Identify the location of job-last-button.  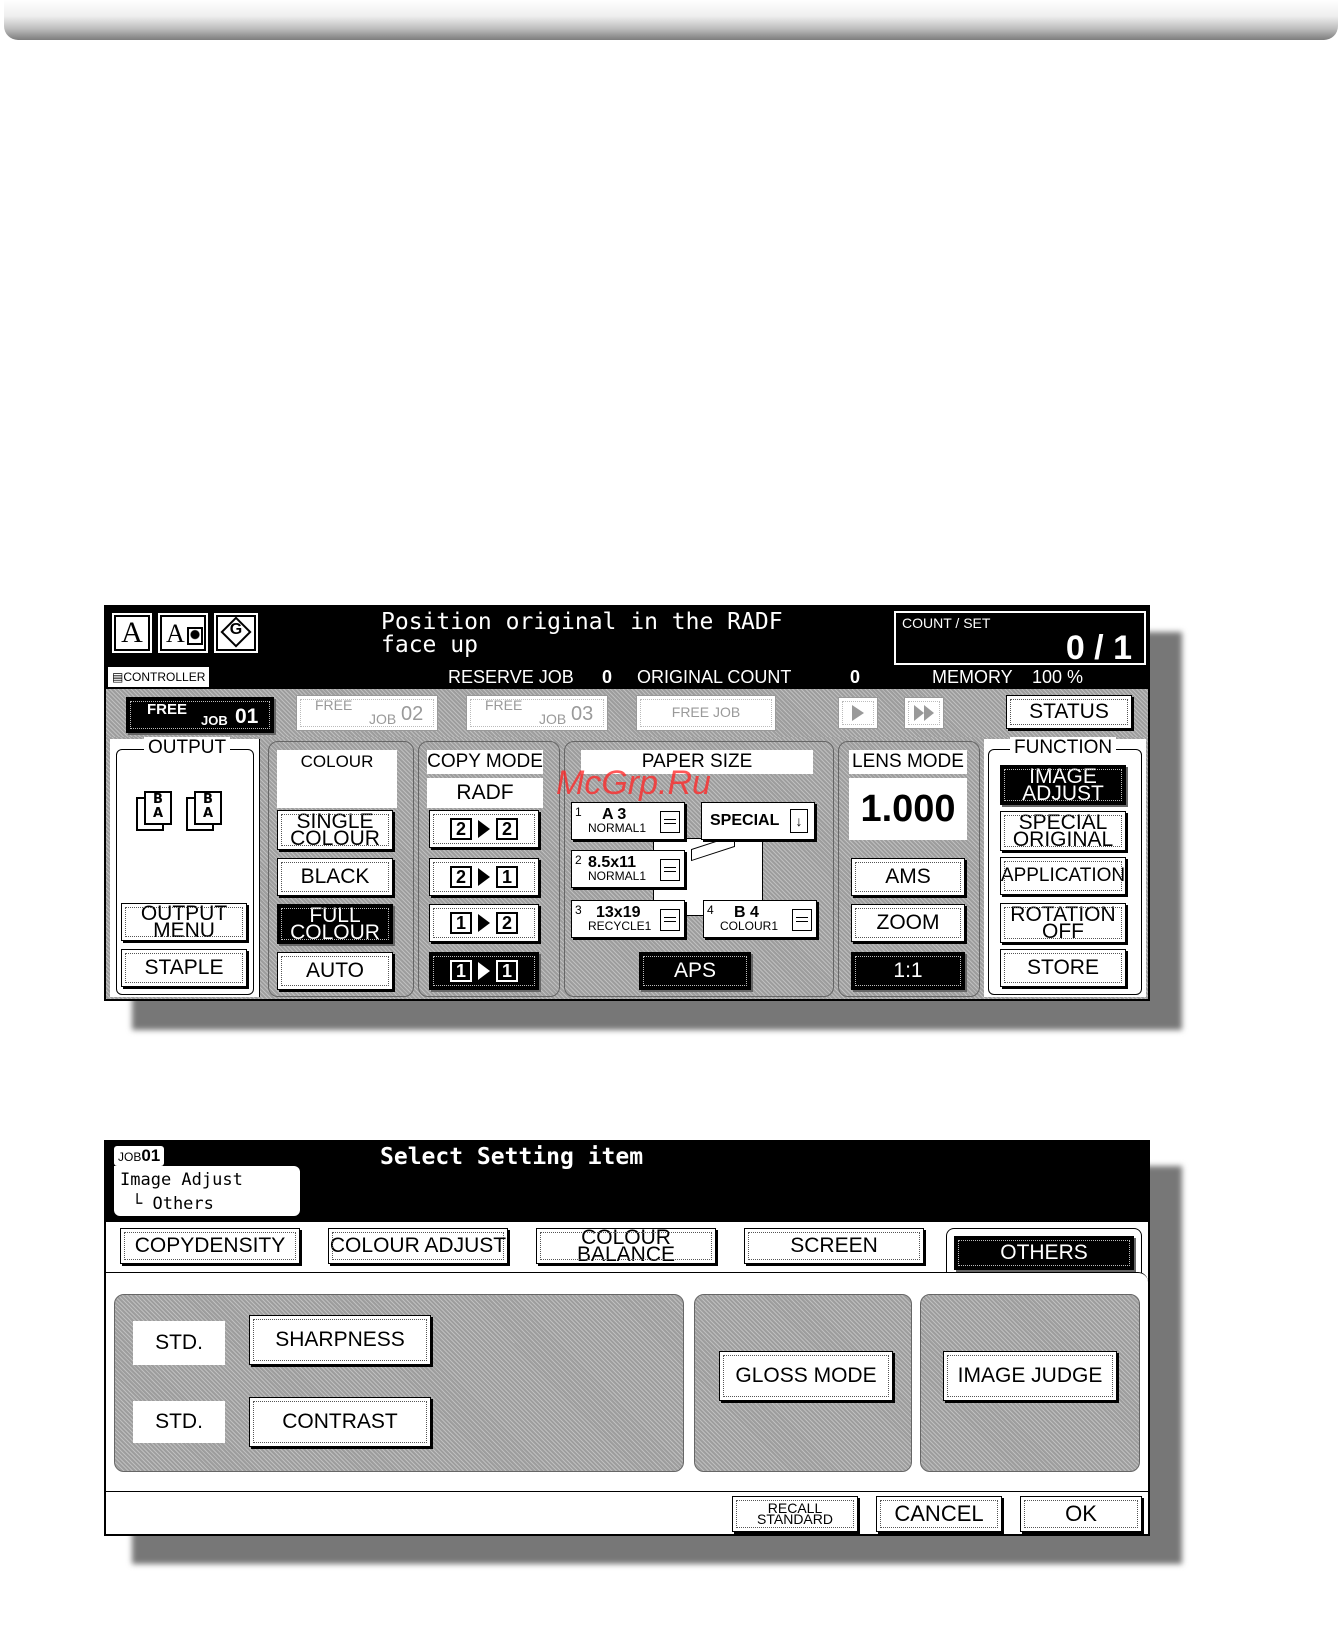
(924, 713).